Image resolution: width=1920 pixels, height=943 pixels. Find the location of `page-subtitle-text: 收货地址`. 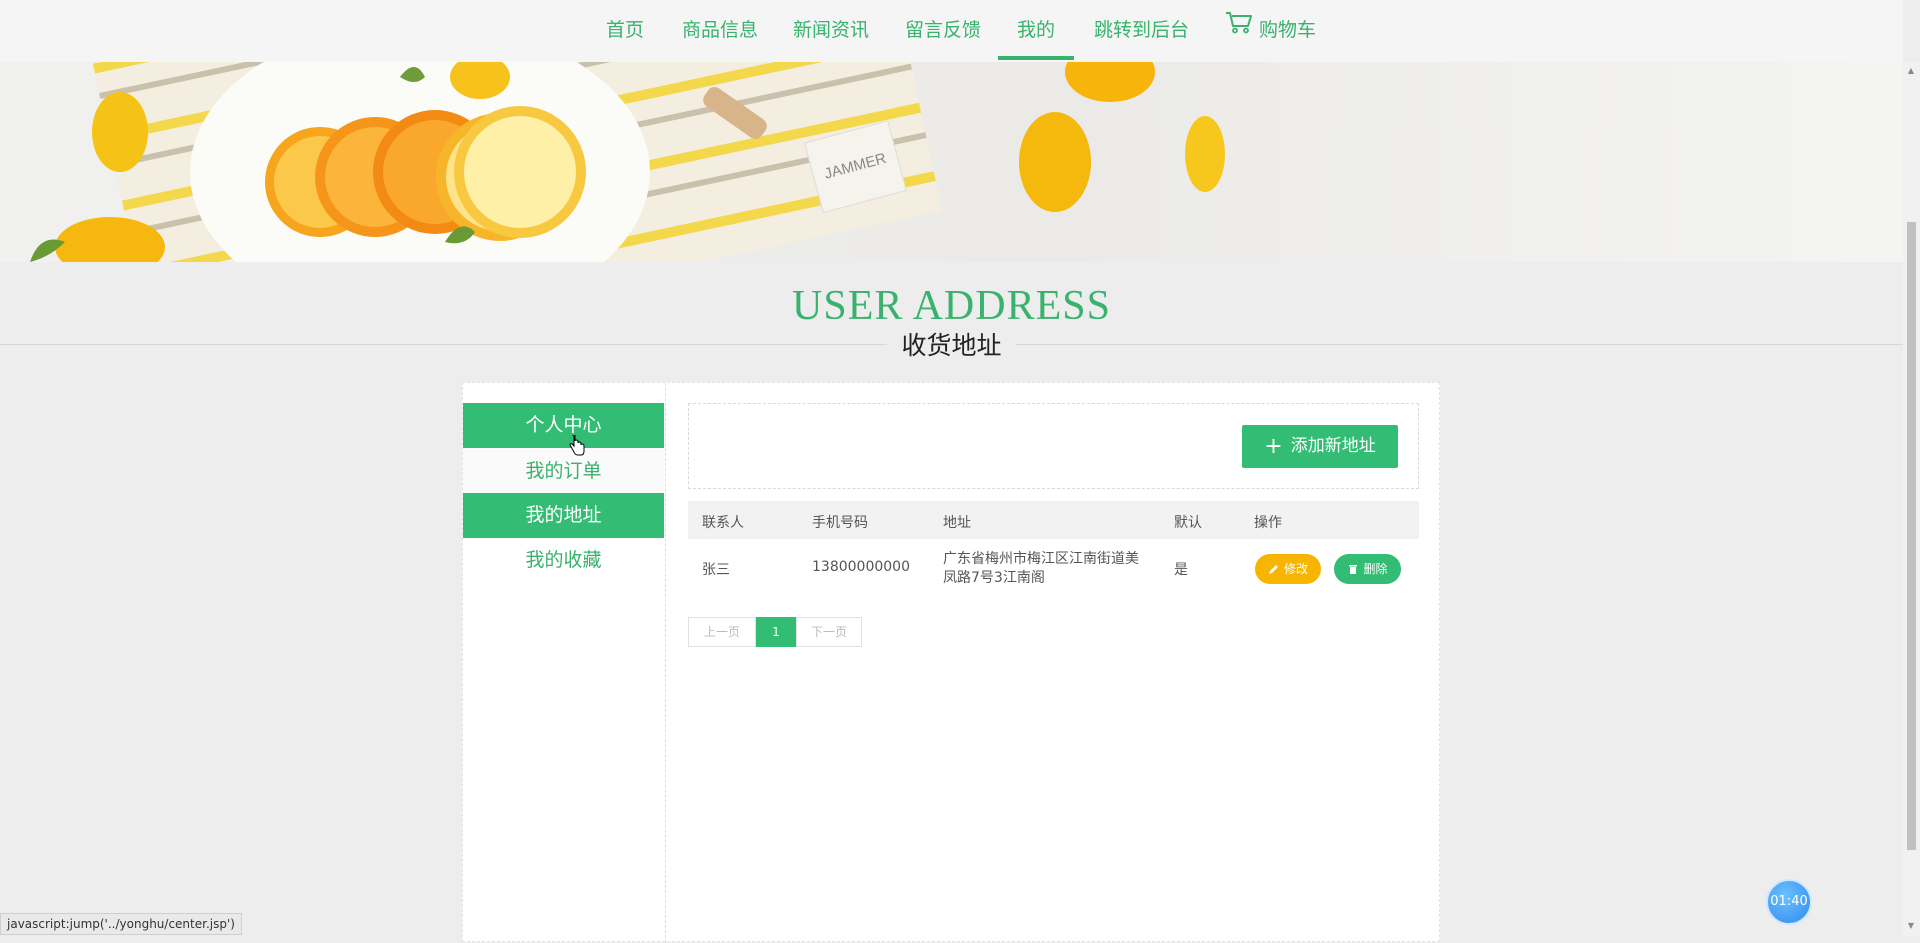

page-subtitle-text: 收货地址 is located at coordinates (951, 345).